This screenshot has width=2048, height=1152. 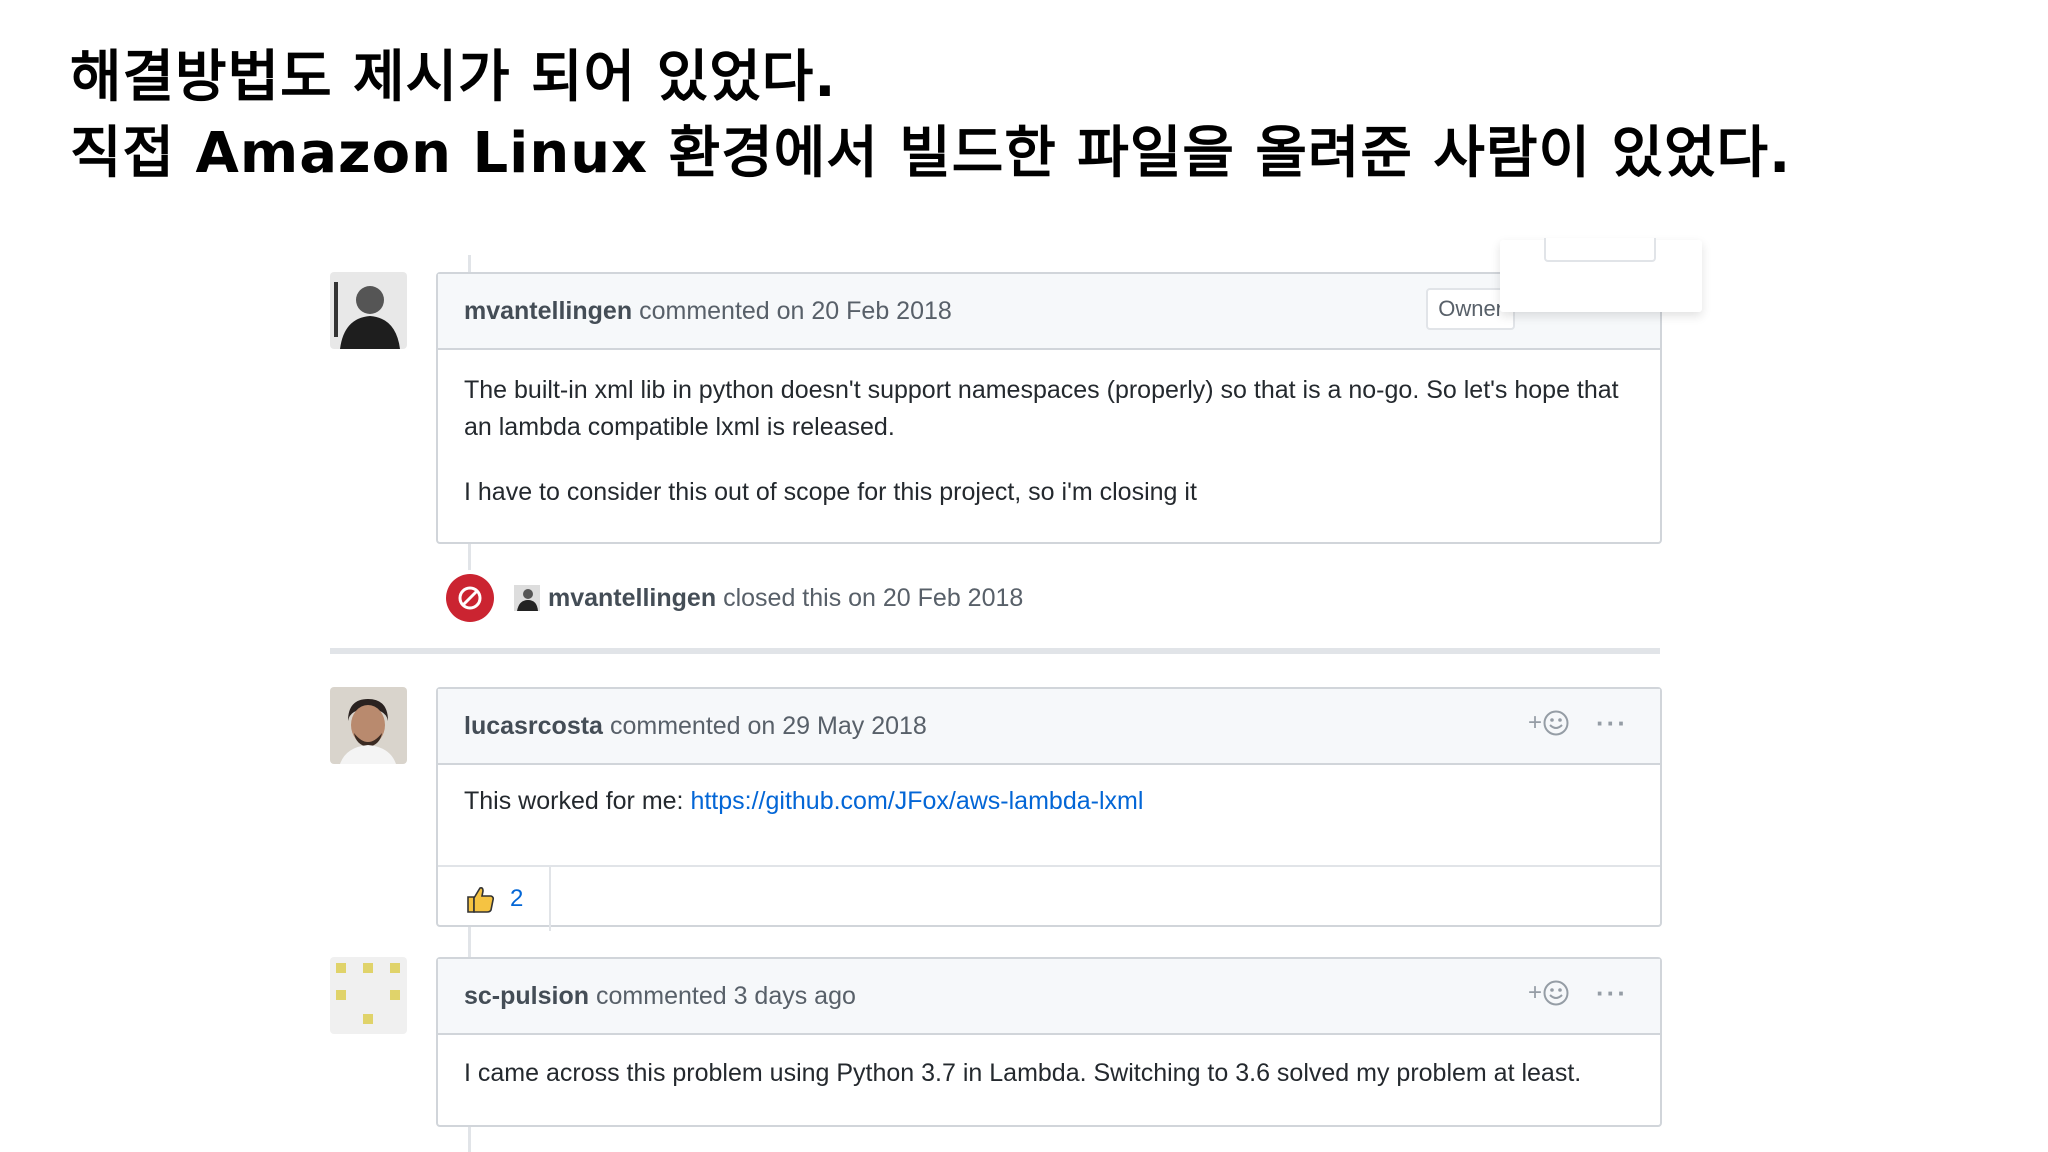 I want to click on circle-slash-icon, so click(x=470, y=598).